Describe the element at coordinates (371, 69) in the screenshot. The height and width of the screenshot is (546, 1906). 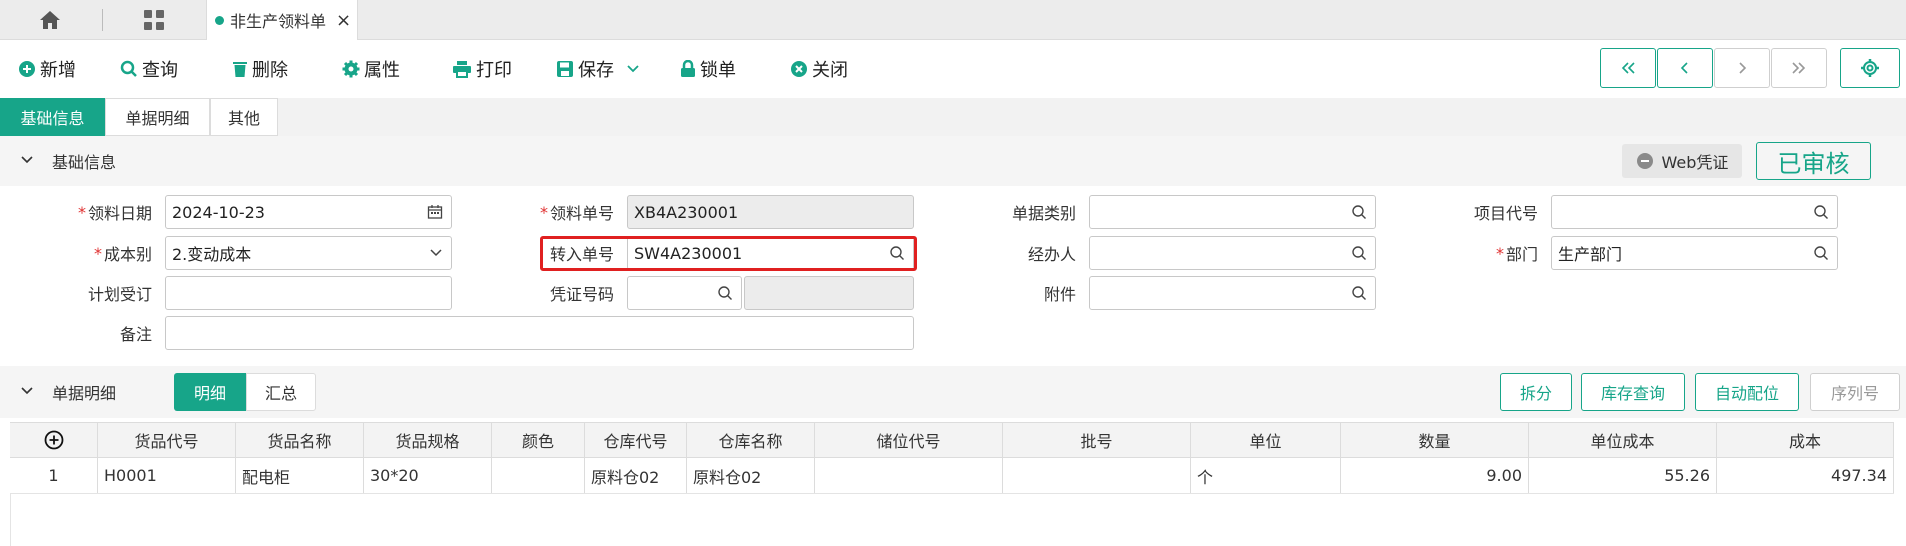
I see `properties-button: 属性` at that location.